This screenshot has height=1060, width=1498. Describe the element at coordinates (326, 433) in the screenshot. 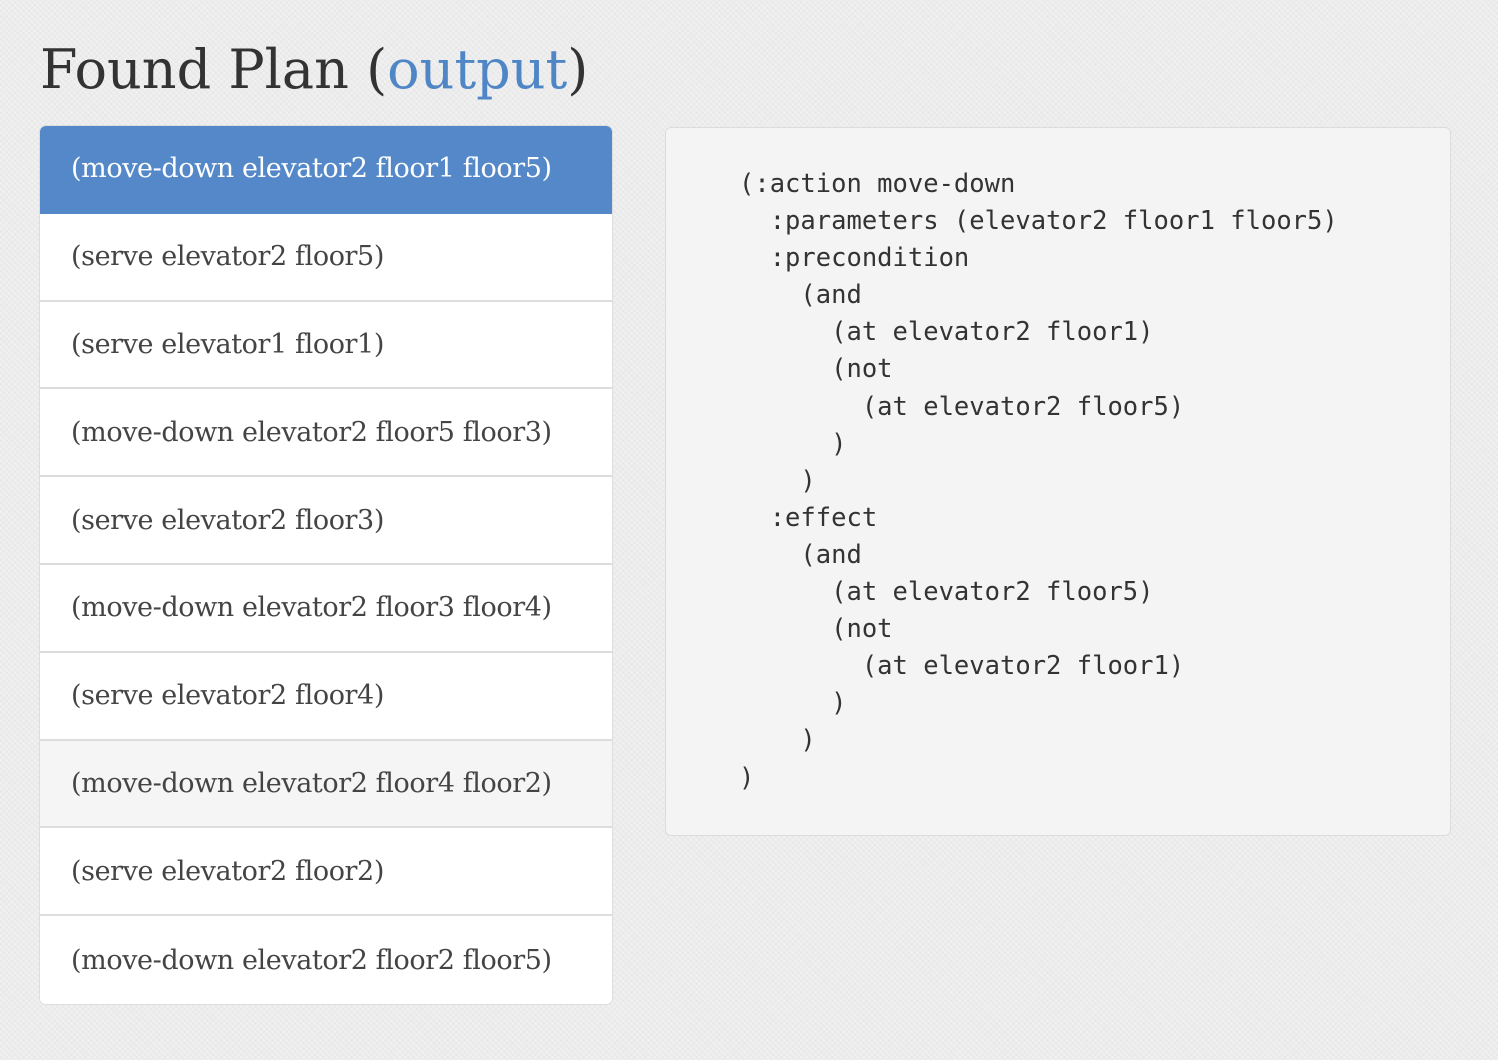

I see `plan-step-item: (move-down elevator2 floor5 floor3)` at that location.